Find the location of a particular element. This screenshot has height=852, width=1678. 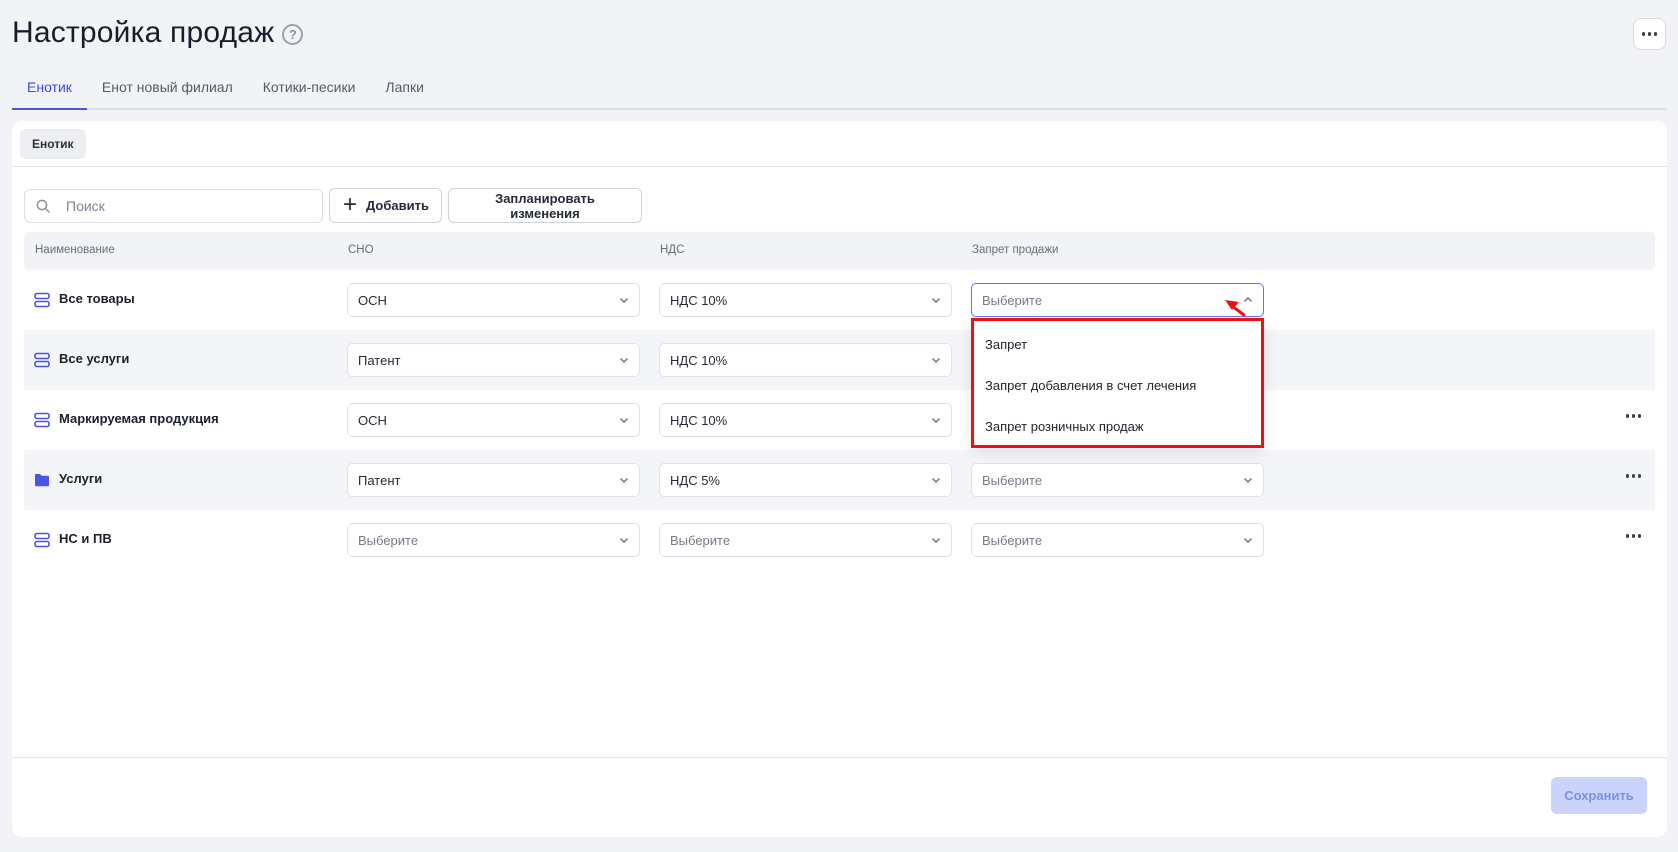

row-name: Все услуги is located at coordinates (94, 358).